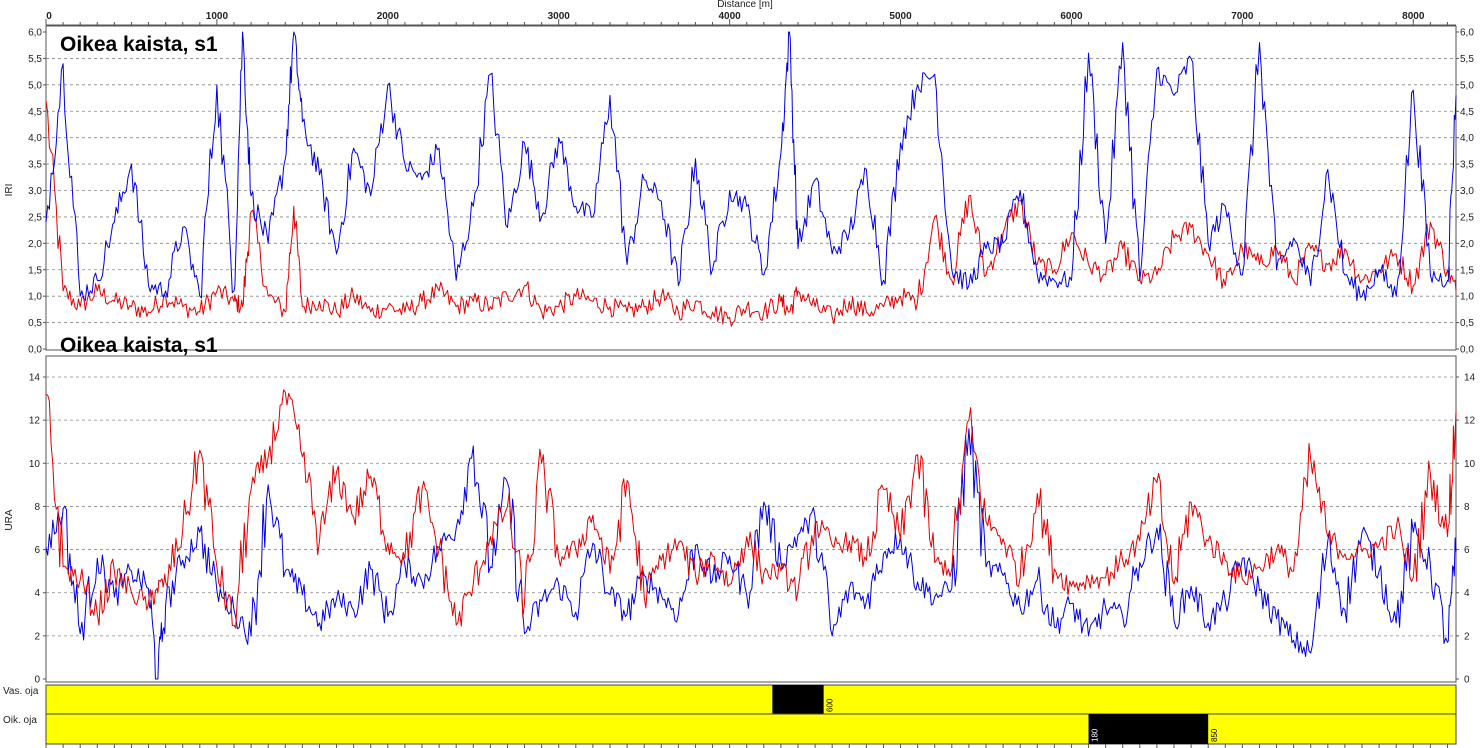 The width and height of the screenshot is (1483, 748). I want to click on iri-y-tick-label-left: 5,0, so click(35, 85).